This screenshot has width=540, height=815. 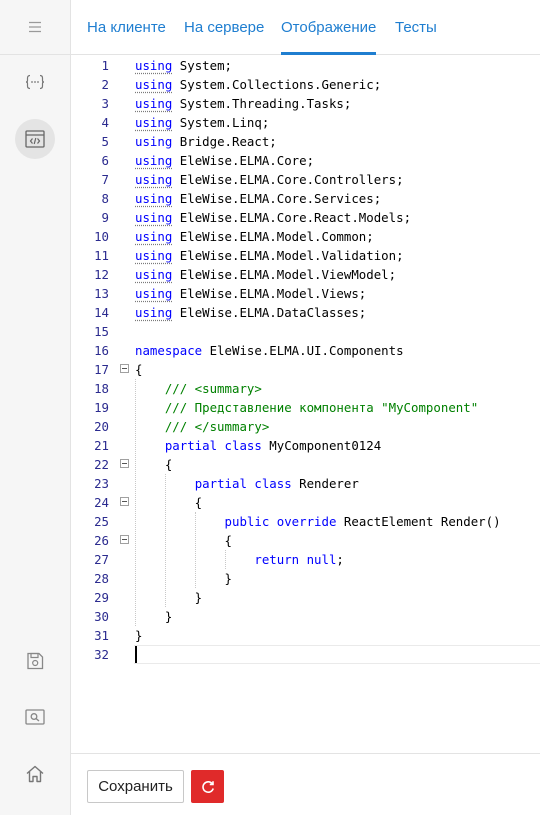 I want to click on code-line: 12 using EleWise.ELMA.Model.ViewModel;, so click(x=305, y=274).